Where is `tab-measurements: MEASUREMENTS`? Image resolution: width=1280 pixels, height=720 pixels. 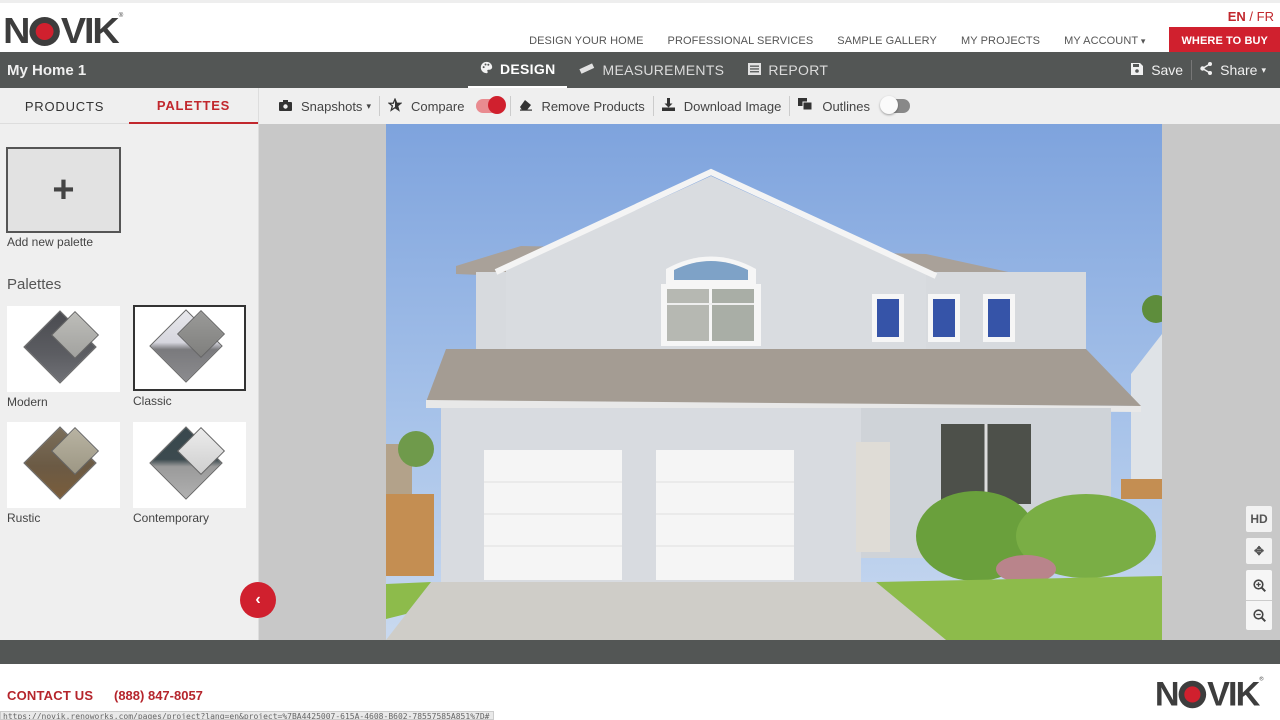
tab-measurements: MEASUREMENTS is located at coordinates (651, 70).